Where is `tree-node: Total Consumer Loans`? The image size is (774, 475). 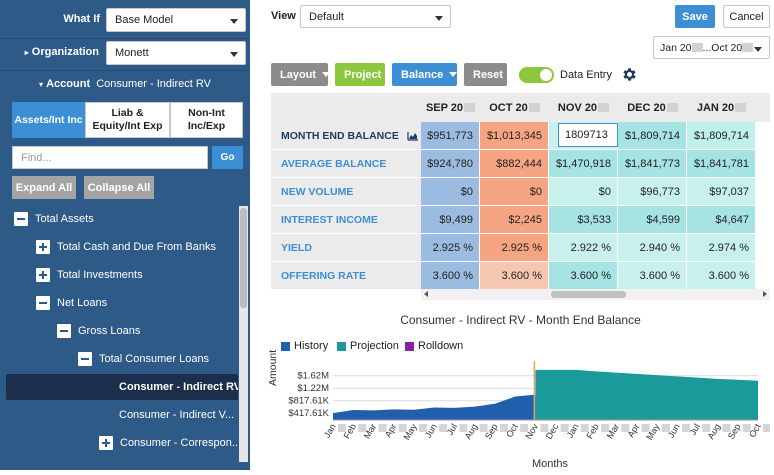
tree-node: Total Consumer Loans is located at coordinates (122, 359).